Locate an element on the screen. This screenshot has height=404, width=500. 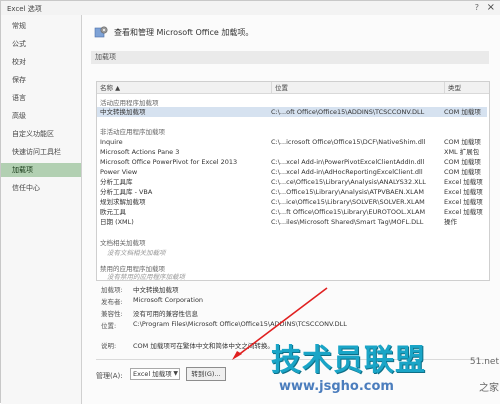
cell-type: XML 扩展包 is located at coordinates (462, 152).